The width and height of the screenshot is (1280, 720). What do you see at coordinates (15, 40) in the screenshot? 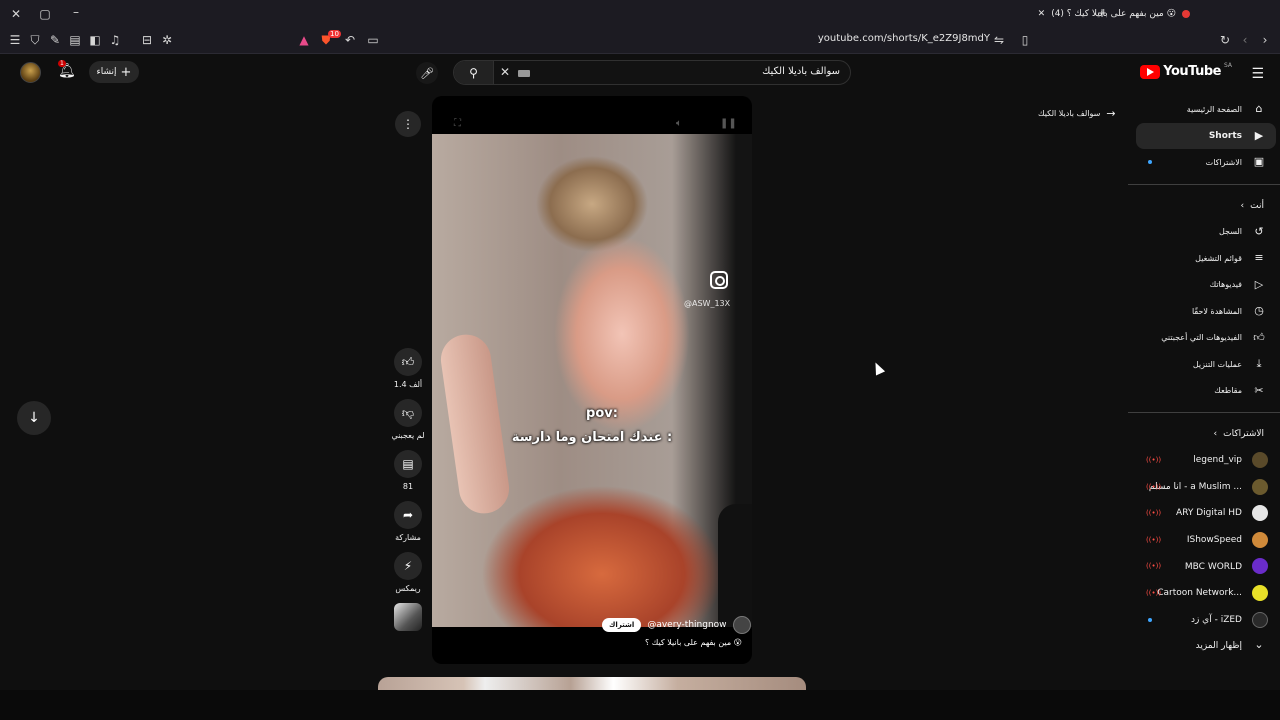
I see `menu-icon: ☰` at bounding box center [15, 40].